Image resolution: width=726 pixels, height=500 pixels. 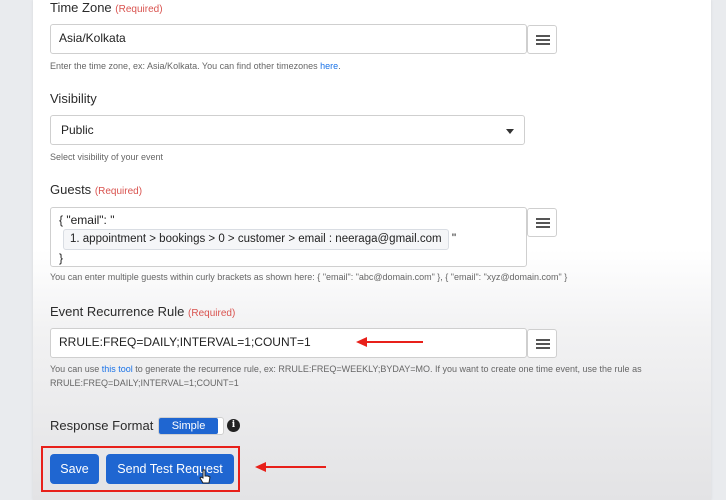 I want to click on guests-label: Guests (Required), so click(x=96, y=189).